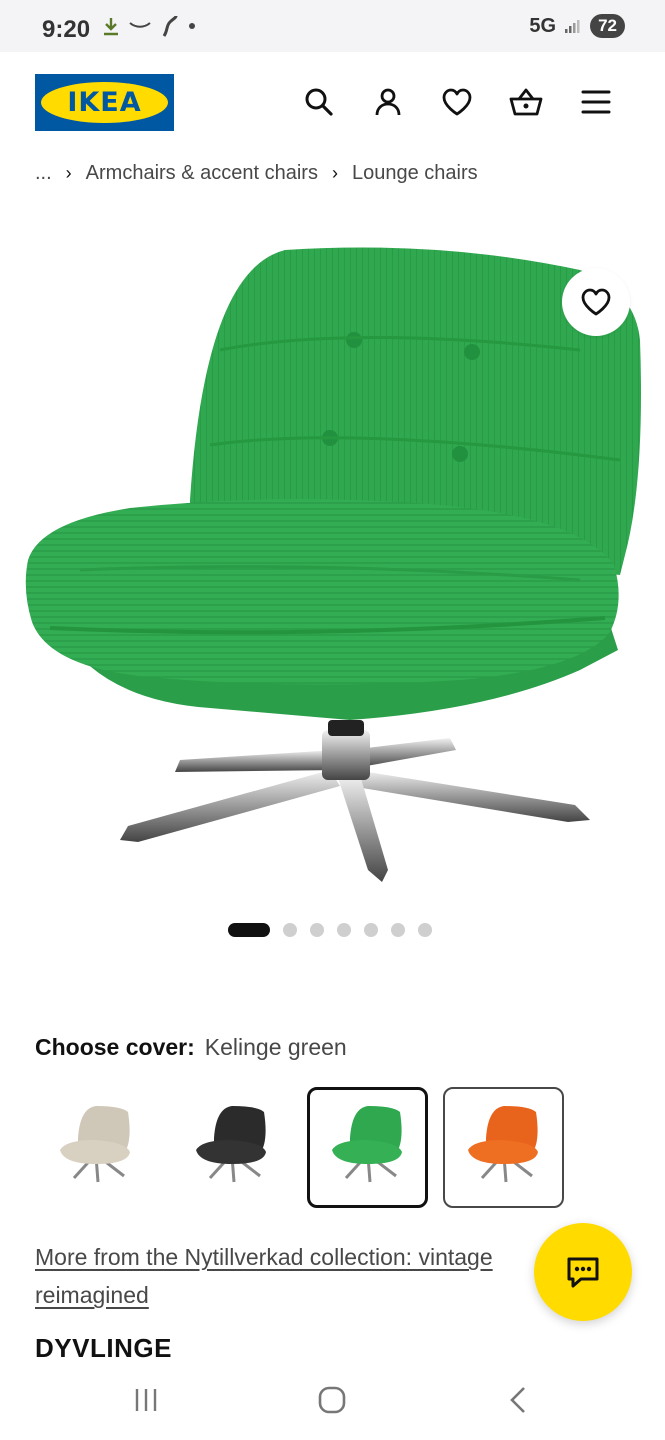 The height and width of the screenshot is (1440, 665). I want to click on cover-option-beige, so click(95, 1147).